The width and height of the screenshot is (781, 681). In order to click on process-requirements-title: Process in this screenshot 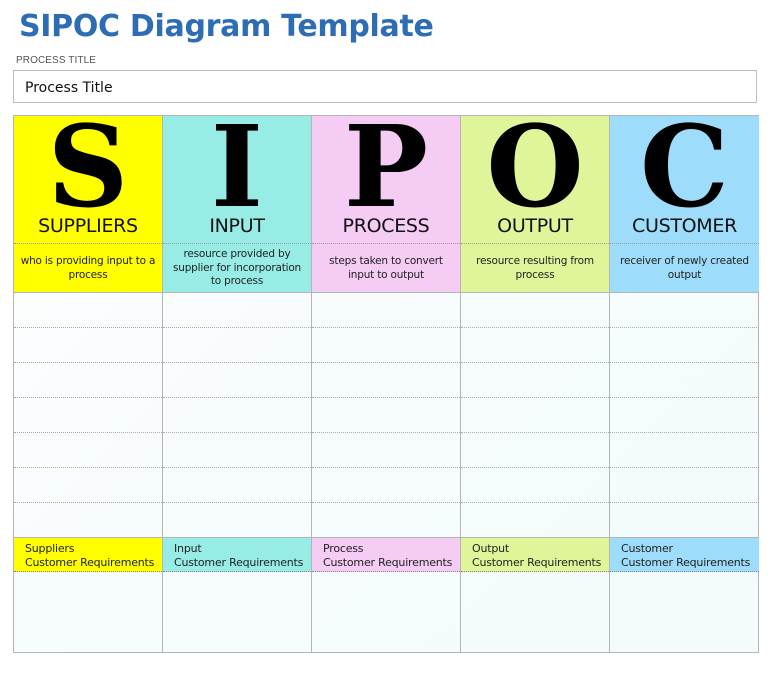, I will do `click(343, 548)`.